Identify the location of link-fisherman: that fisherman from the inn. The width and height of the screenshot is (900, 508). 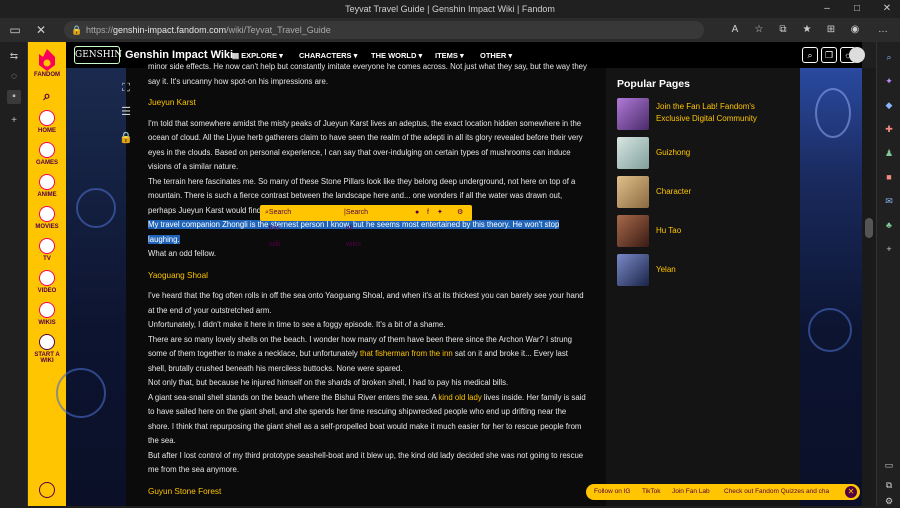
(406, 353).